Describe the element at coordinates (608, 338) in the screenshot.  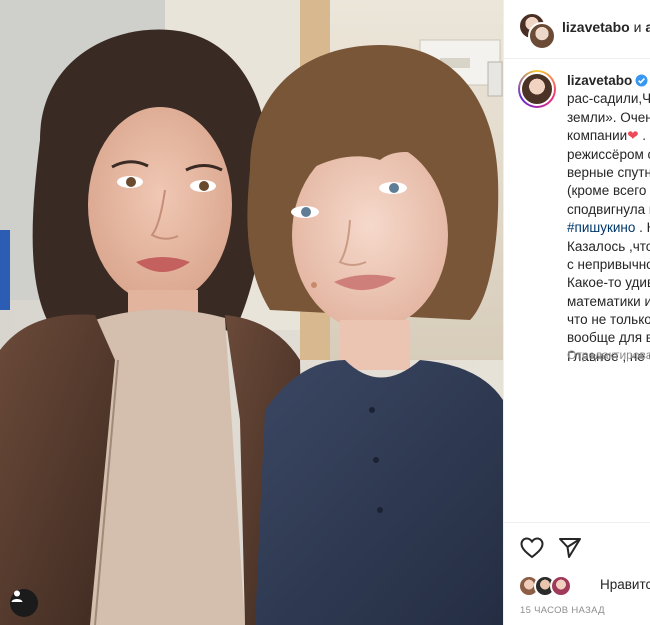
I see `caption-line: вообще для в` at that location.